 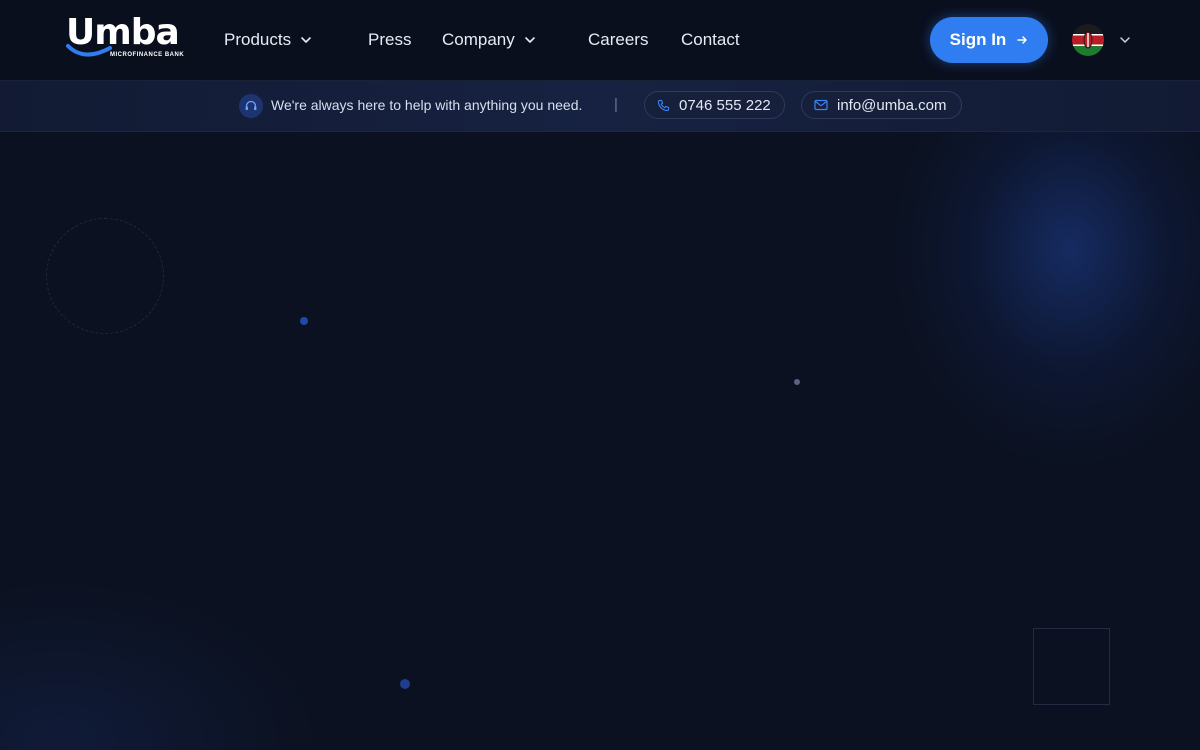 I want to click on sign-in-button: Sign In, so click(x=989, y=40).